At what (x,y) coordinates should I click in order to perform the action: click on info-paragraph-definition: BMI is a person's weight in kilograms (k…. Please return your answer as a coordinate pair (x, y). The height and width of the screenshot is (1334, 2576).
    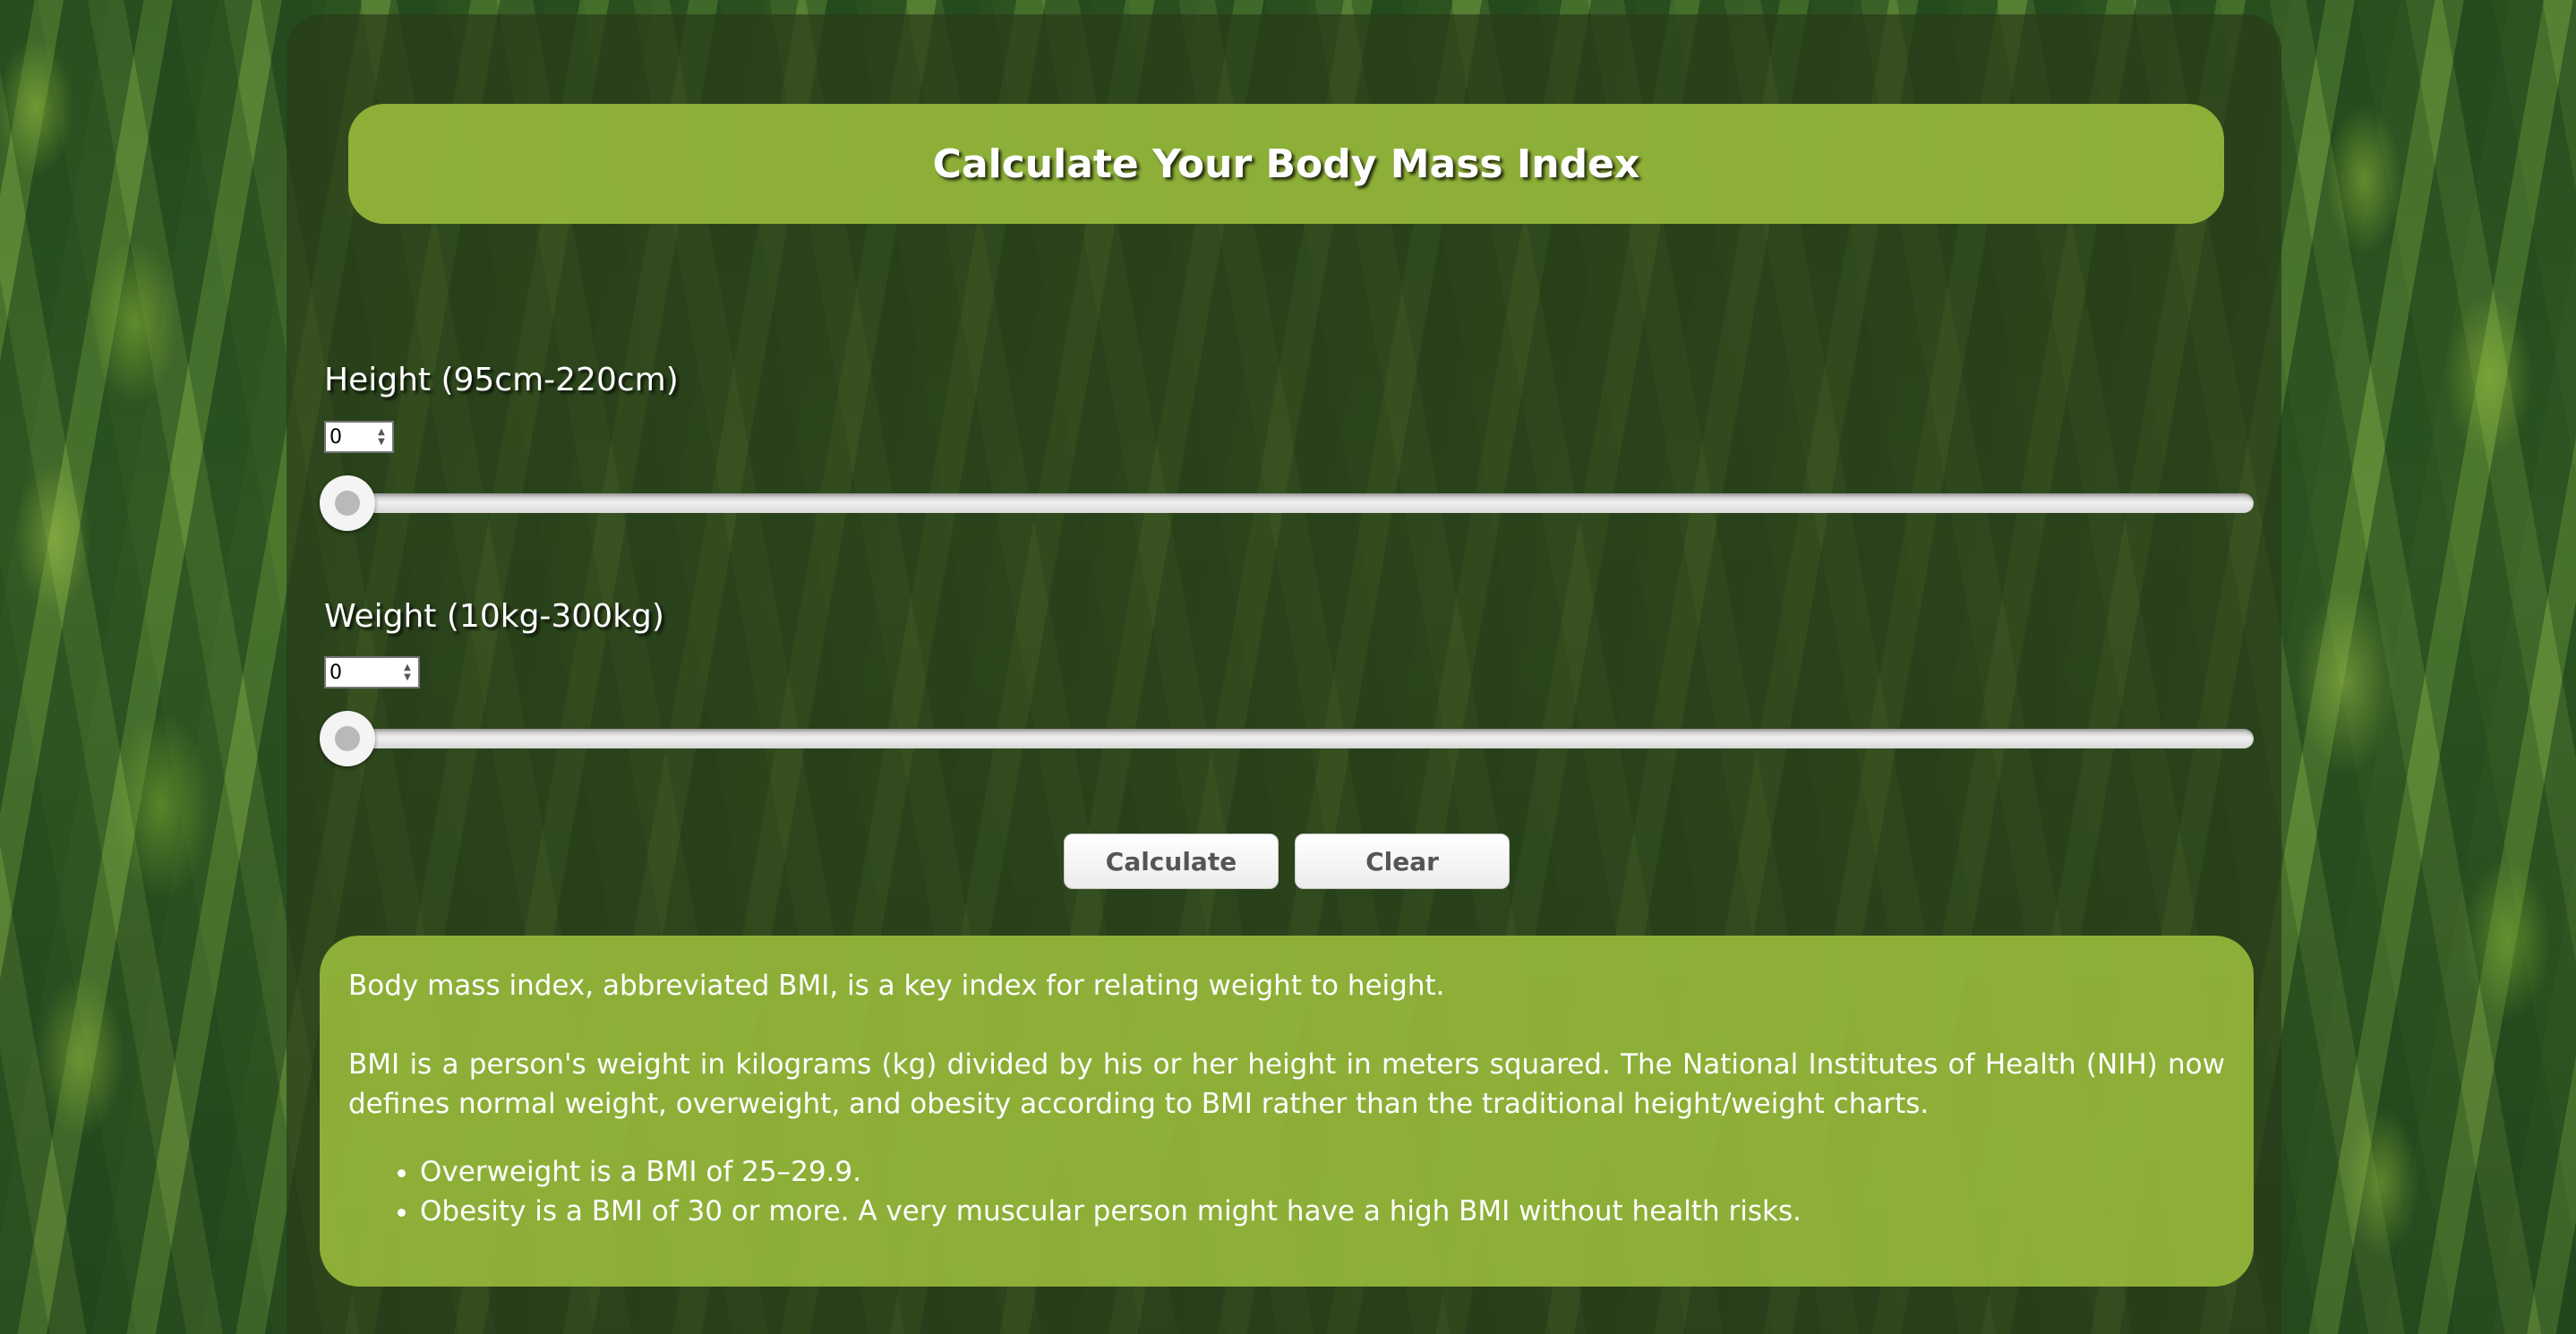
    Looking at the image, I should click on (1286, 1084).